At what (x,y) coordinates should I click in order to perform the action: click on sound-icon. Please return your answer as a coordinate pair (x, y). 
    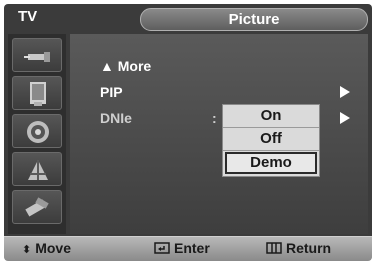
    Looking at the image, I should click on (38, 132).